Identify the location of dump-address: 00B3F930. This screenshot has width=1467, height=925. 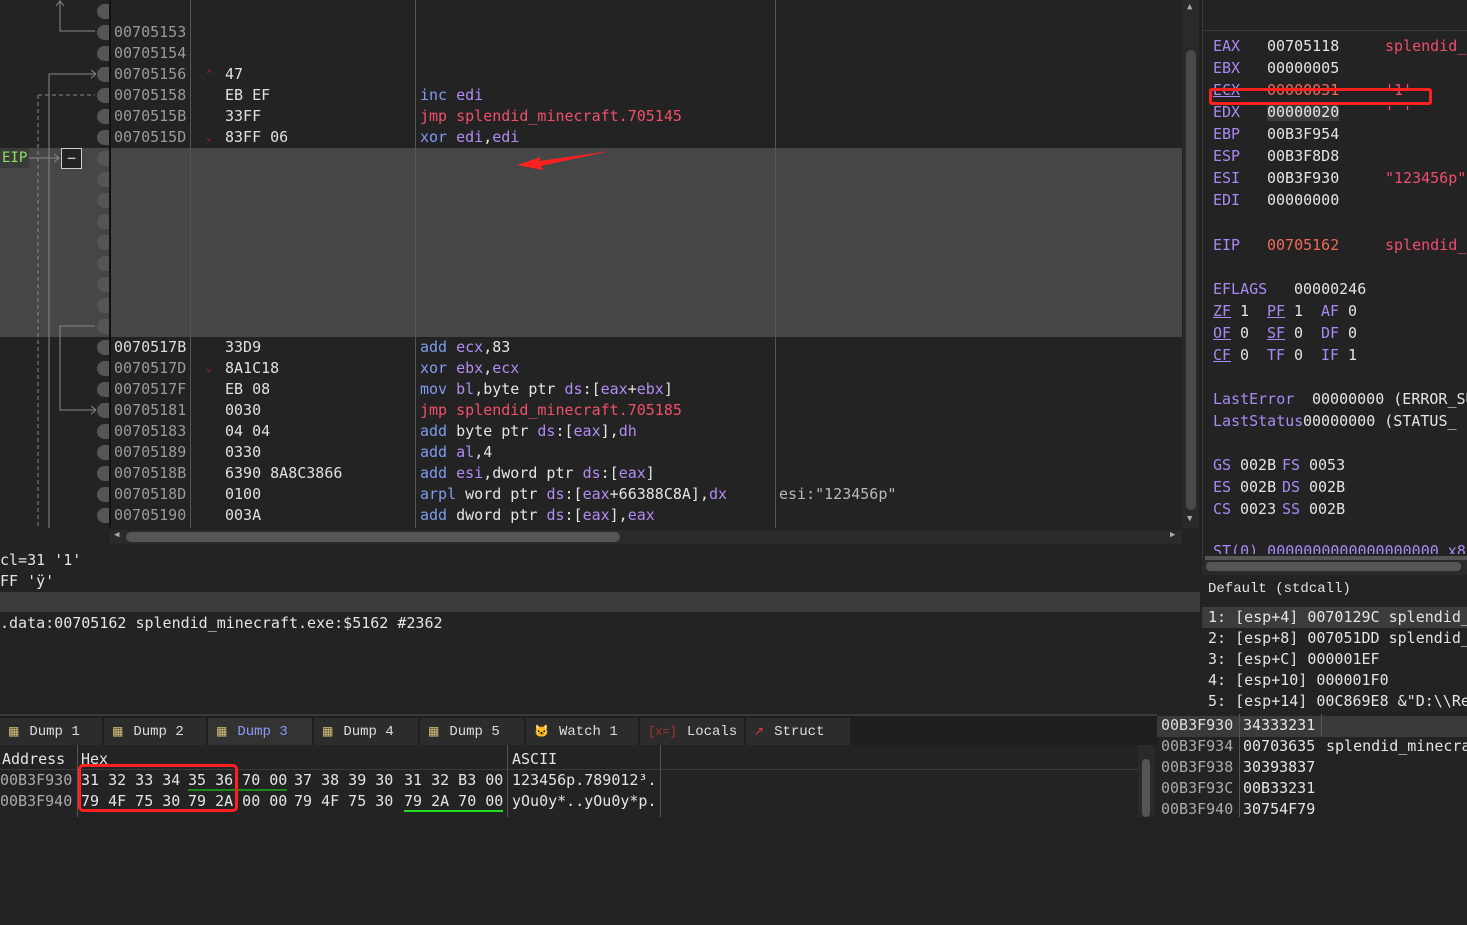
(36, 780).